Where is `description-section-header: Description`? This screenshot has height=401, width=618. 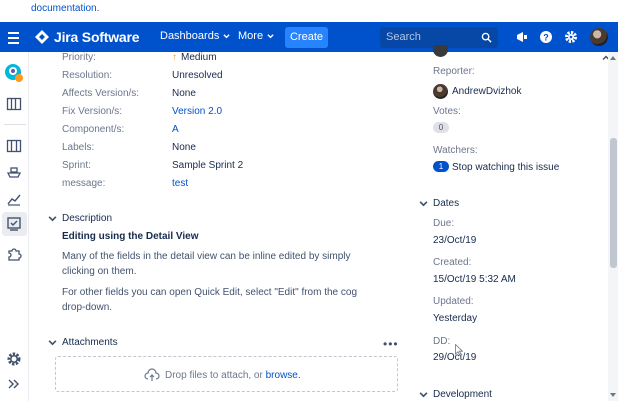
description-section-header: Description is located at coordinates (80, 218).